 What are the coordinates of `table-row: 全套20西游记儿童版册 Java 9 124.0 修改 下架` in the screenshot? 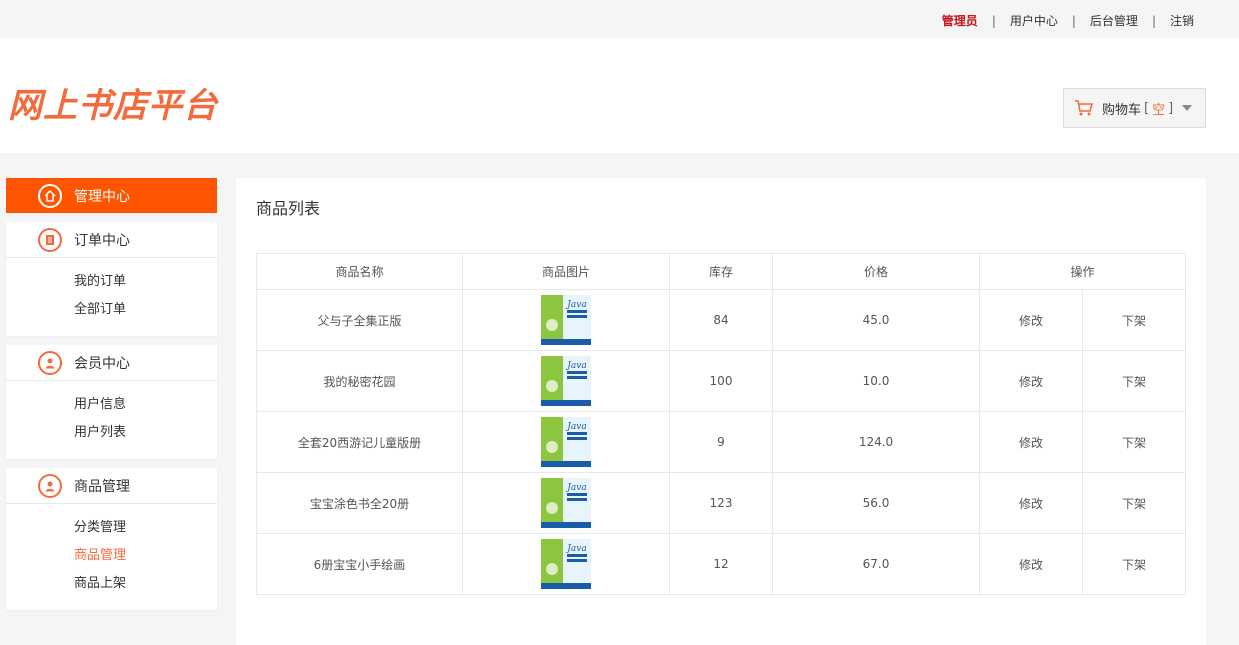 It's located at (721, 442).